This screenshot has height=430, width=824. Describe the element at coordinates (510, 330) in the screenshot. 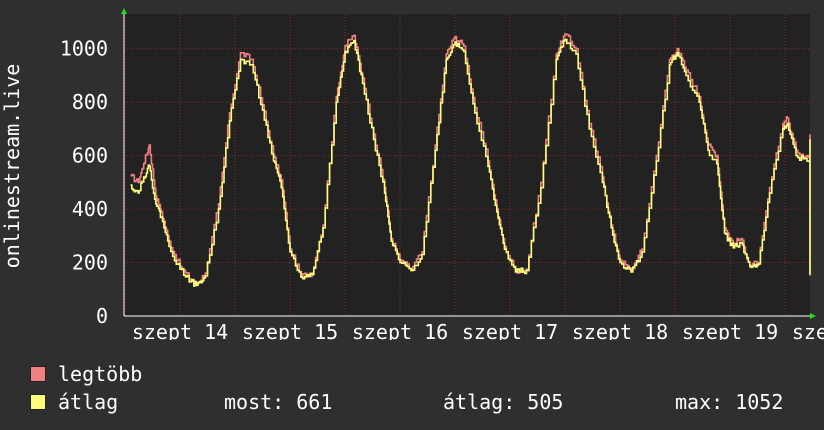

I see `x-tick-label: szept 17` at that location.